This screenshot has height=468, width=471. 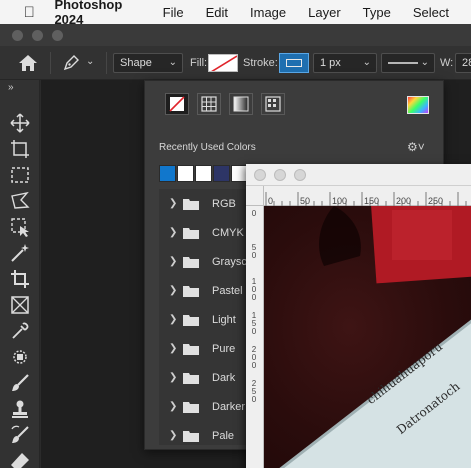 I want to click on eraser-tool, so click(x=20, y=459).